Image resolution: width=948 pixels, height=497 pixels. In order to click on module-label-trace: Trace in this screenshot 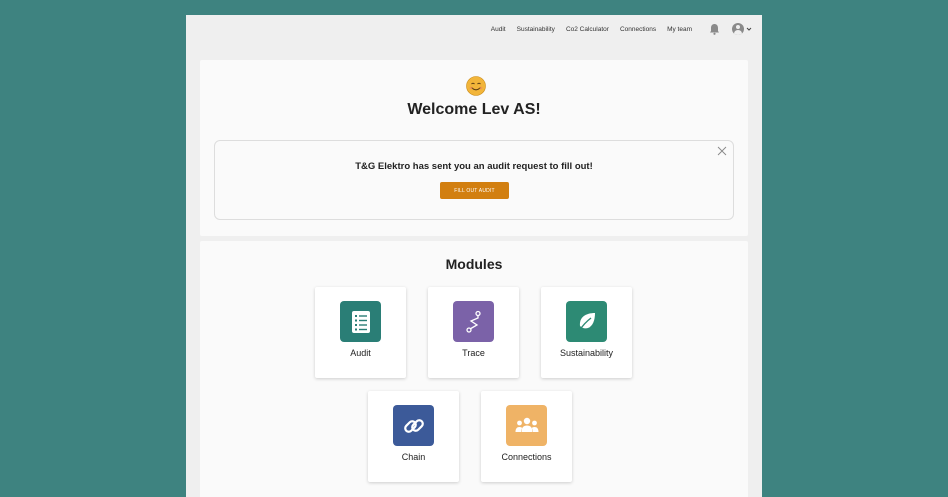, I will do `click(473, 353)`.